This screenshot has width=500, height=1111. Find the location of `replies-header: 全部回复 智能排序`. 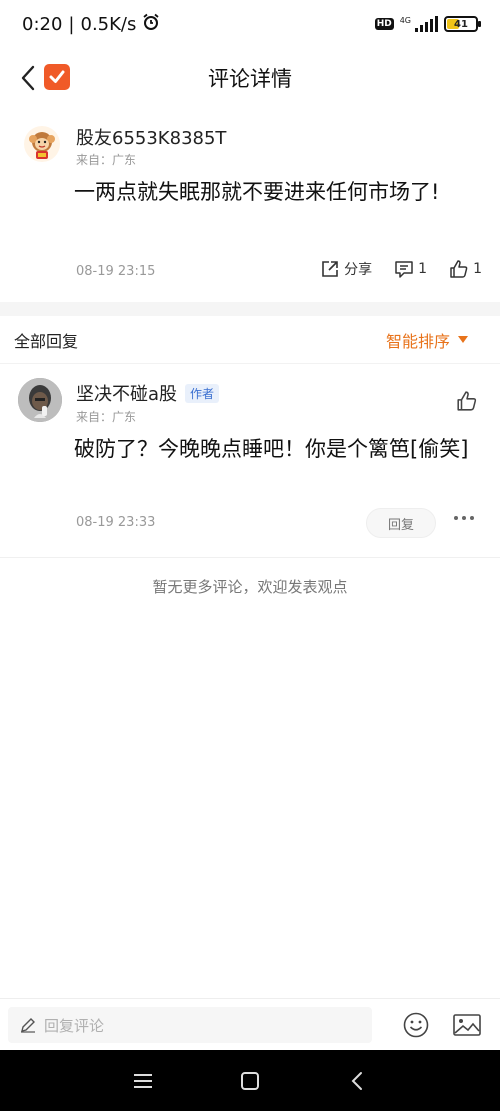

replies-header: 全部回复 智能排序 is located at coordinates (250, 340).